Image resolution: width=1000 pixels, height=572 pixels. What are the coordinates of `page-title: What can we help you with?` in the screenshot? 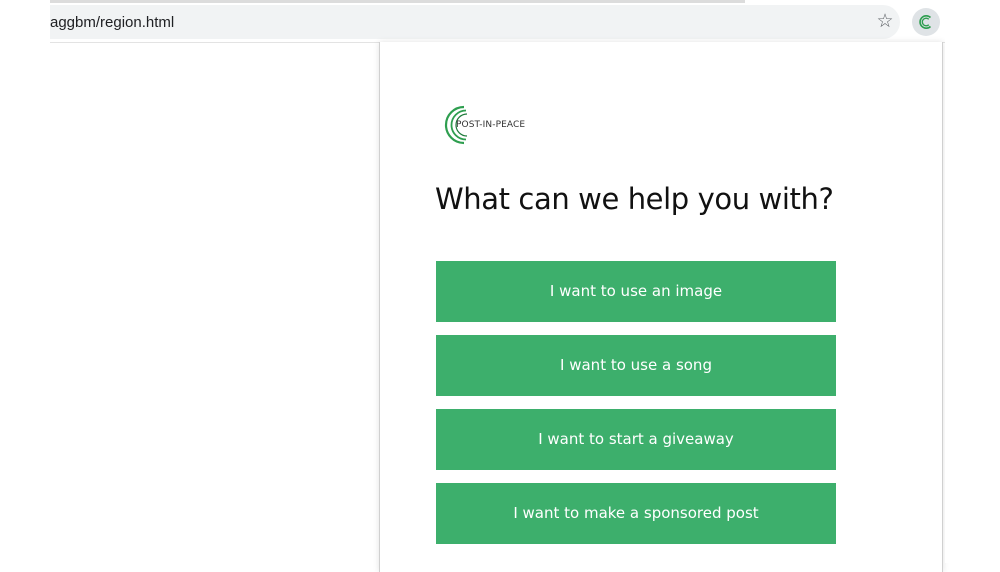 It's located at (634, 199).